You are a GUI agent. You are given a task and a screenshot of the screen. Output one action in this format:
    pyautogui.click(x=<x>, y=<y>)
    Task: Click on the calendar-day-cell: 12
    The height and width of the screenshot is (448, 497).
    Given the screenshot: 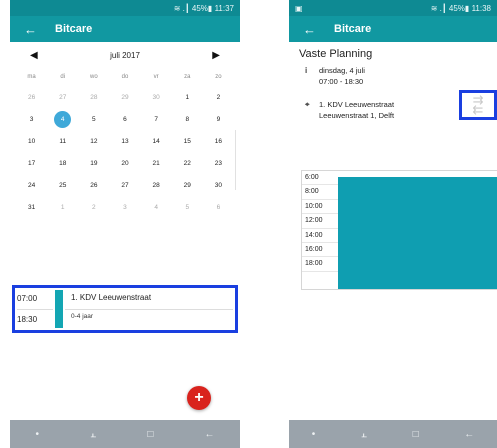 What is the action you would take?
    pyautogui.click(x=93, y=141)
    